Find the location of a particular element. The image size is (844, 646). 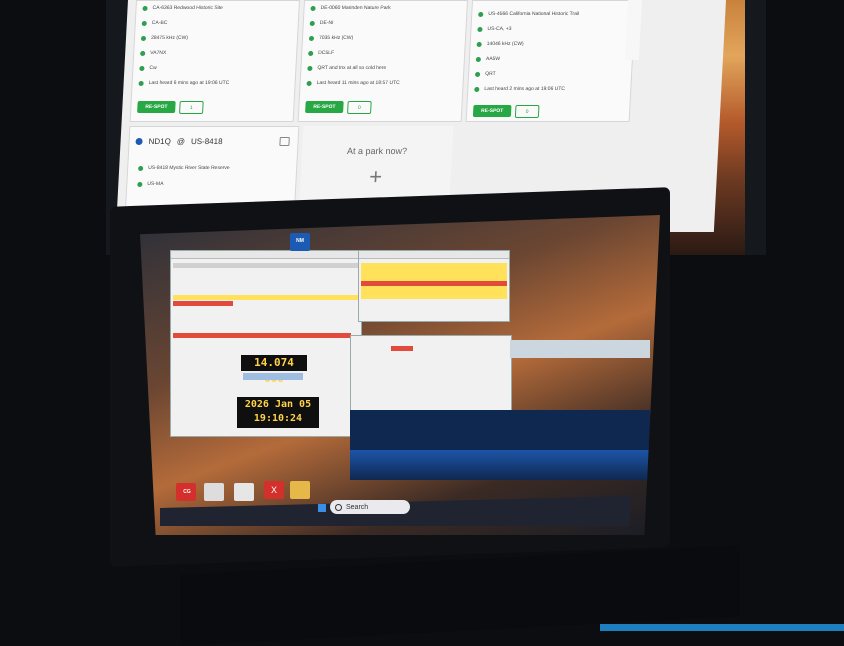

frequency-display: 14.074 000 is located at coordinates (274, 370).